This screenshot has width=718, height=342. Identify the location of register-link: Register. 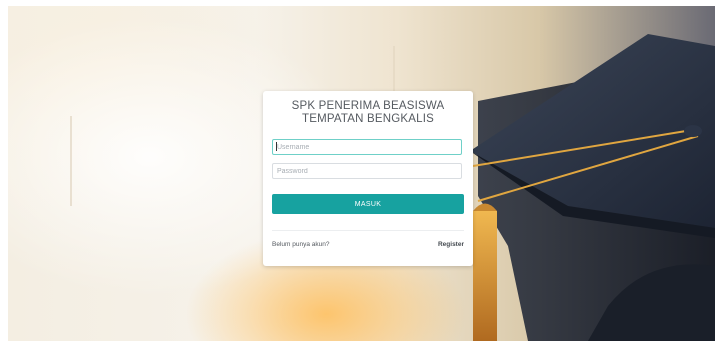
(451, 244).